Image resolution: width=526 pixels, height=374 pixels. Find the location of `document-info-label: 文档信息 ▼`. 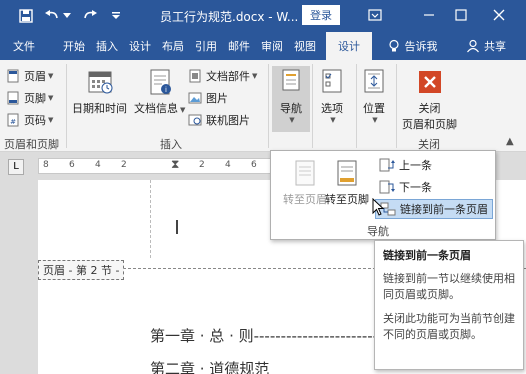

document-info-label: 文档信息 ▼ is located at coordinates (160, 108).